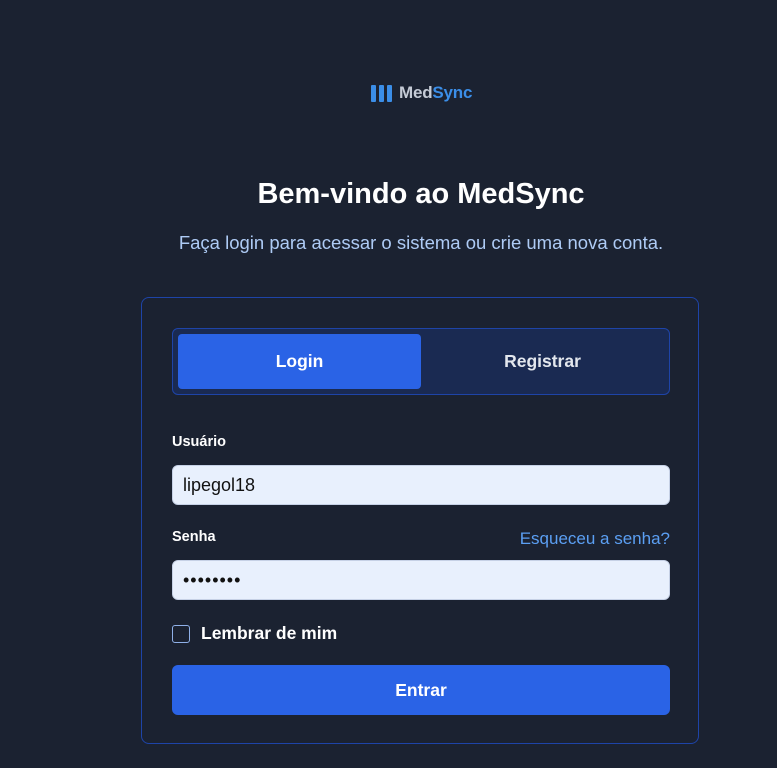  Describe the element at coordinates (452, 92) in the screenshot. I see `logo-text-sync: Sync` at that location.